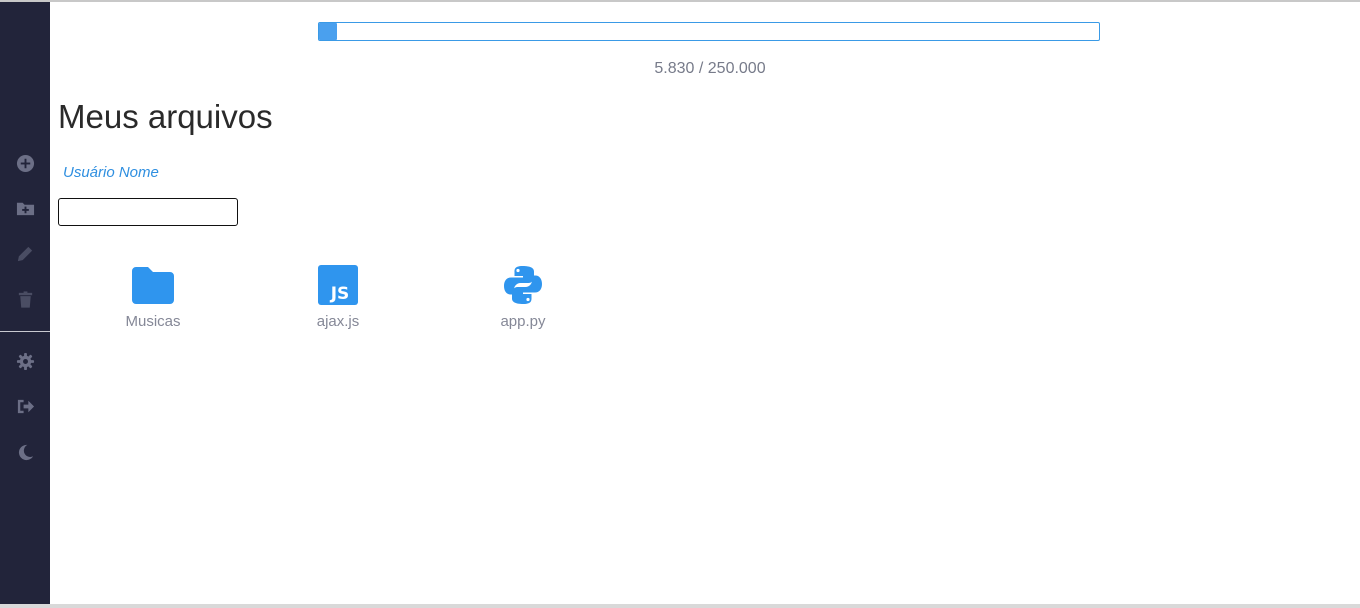  I want to click on dark-mode-button, so click(25, 452).